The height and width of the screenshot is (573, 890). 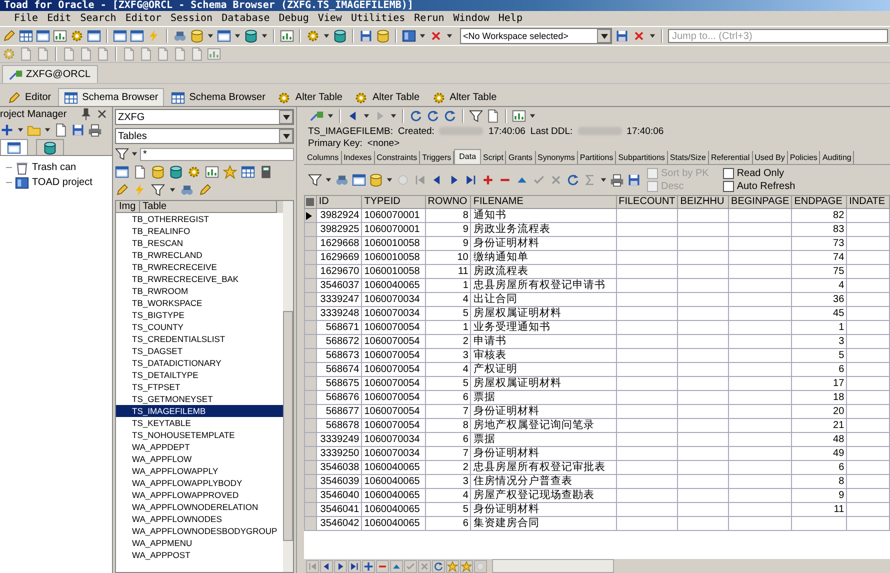 What do you see at coordinates (98, 18) in the screenshot?
I see `menu-item: Search` at bounding box center [98, 18].